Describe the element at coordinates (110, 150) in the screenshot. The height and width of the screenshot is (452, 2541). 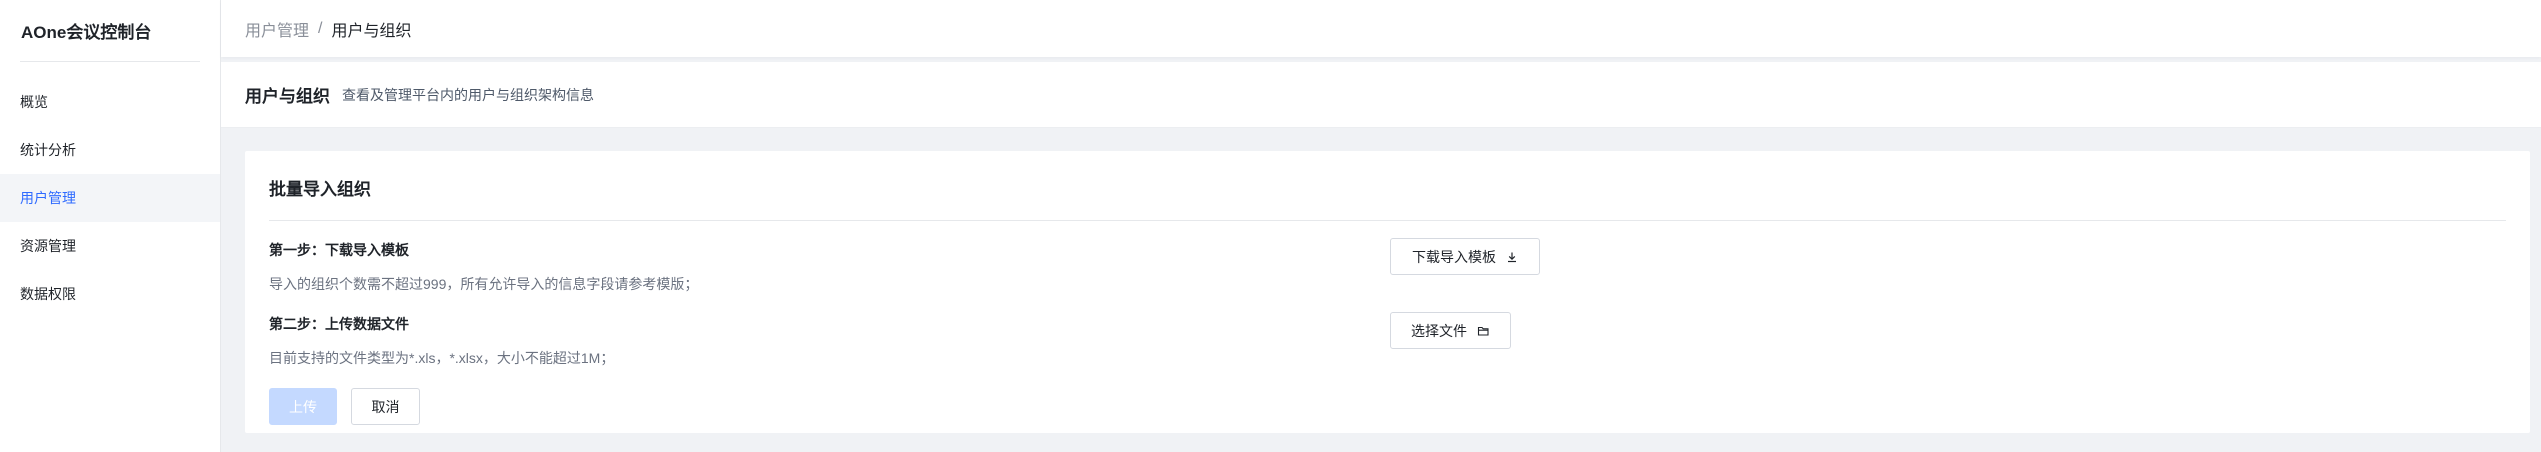
I see `sidebar-item-statistics: 统计分析` at that location.